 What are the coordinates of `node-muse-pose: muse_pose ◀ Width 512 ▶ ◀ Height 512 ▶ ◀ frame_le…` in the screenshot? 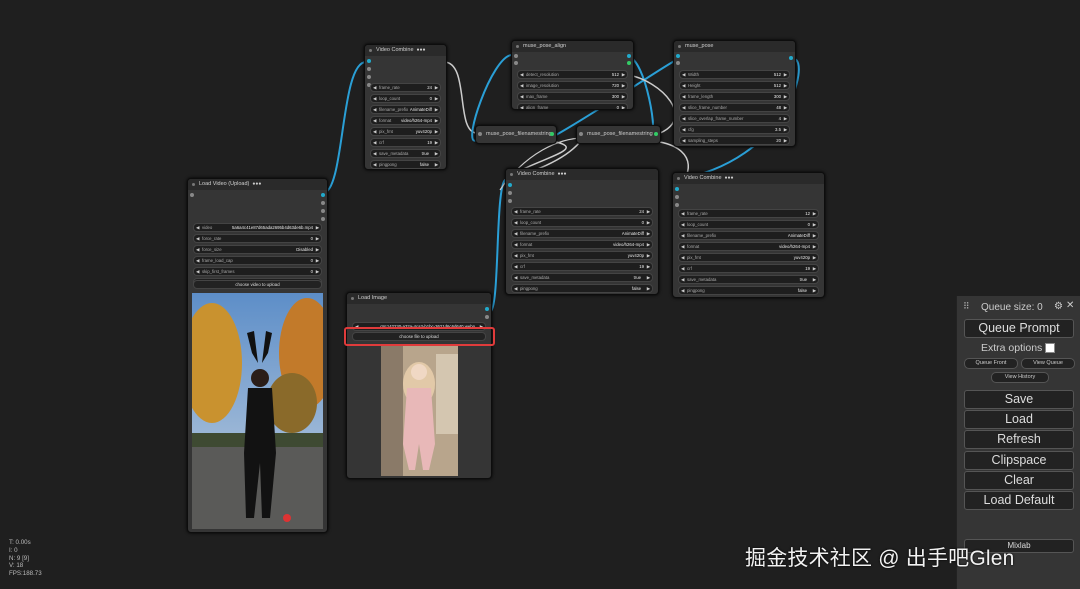 It's located at (734, 93).